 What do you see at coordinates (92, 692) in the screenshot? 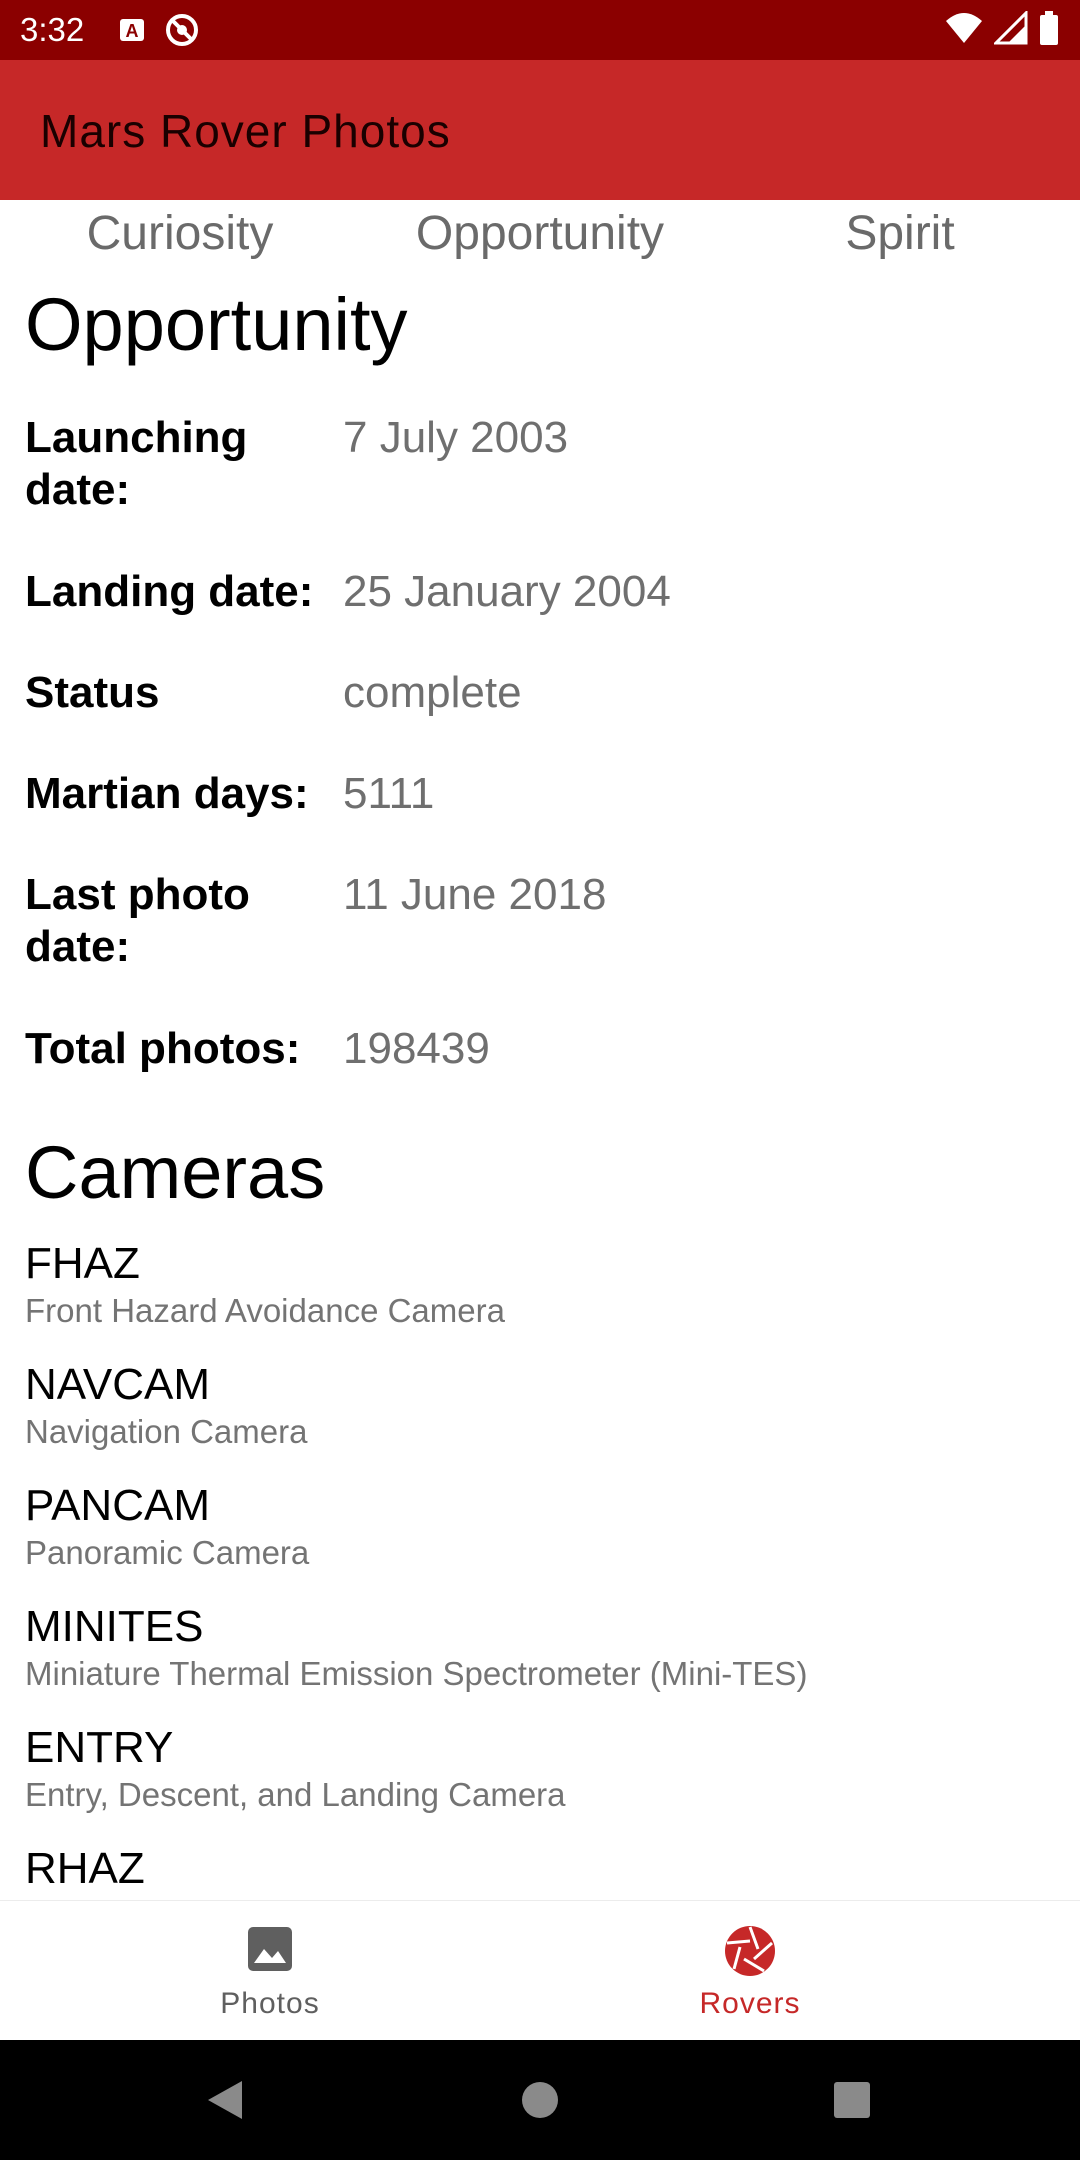
I see `info-label: Status` at bounding box center [92, 692].